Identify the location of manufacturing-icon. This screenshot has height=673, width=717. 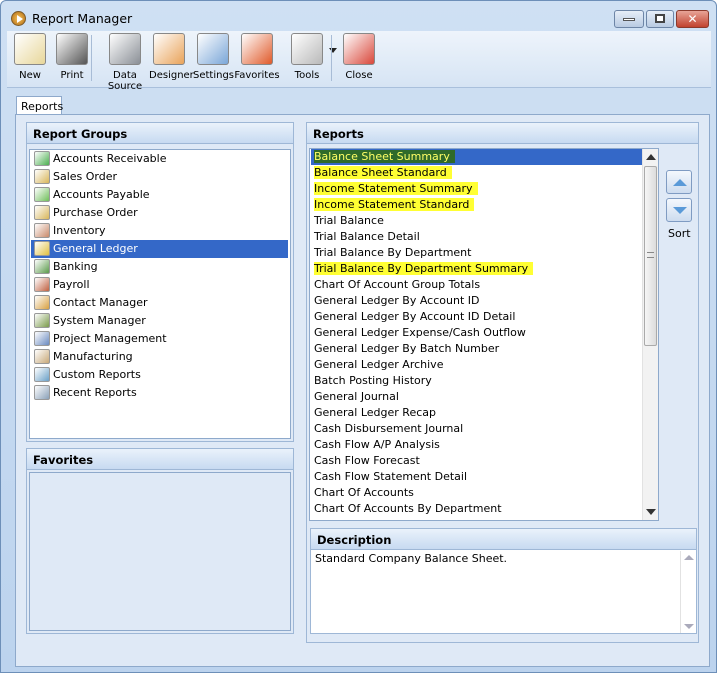
(42, 356).